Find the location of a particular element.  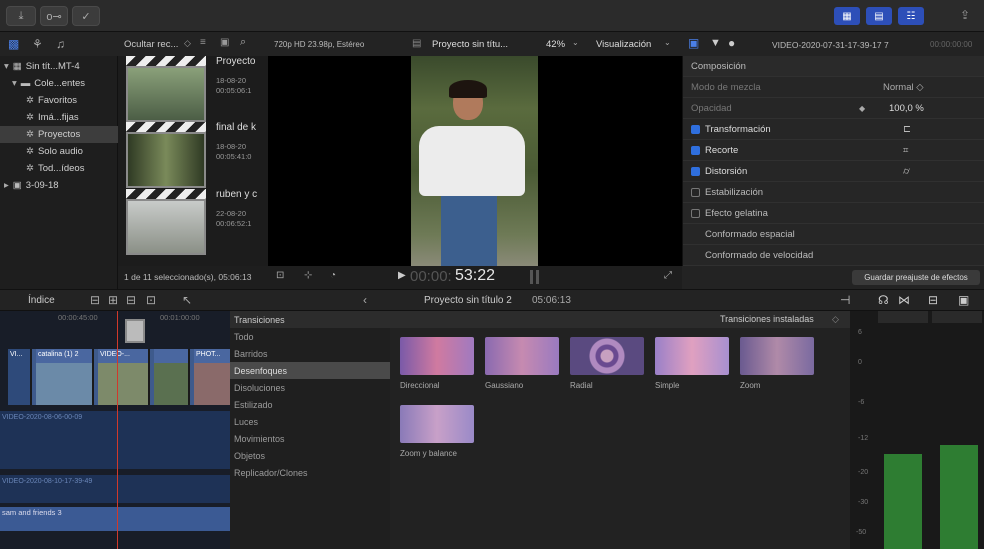

filter-icon: ▼ is located at coordinates (715, 43).